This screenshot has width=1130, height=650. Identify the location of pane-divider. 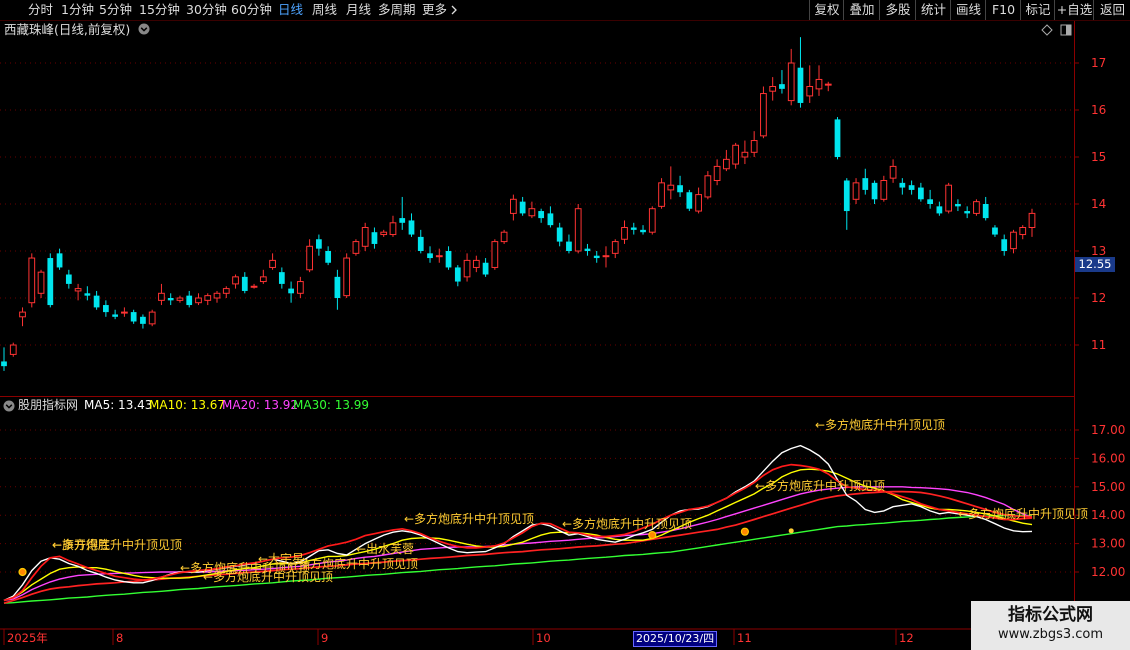
(537, 396).